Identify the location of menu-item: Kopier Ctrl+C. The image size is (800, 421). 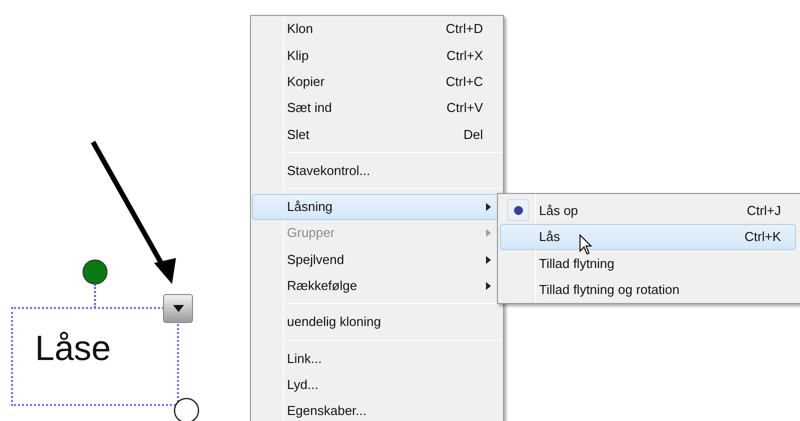
(377, 81).